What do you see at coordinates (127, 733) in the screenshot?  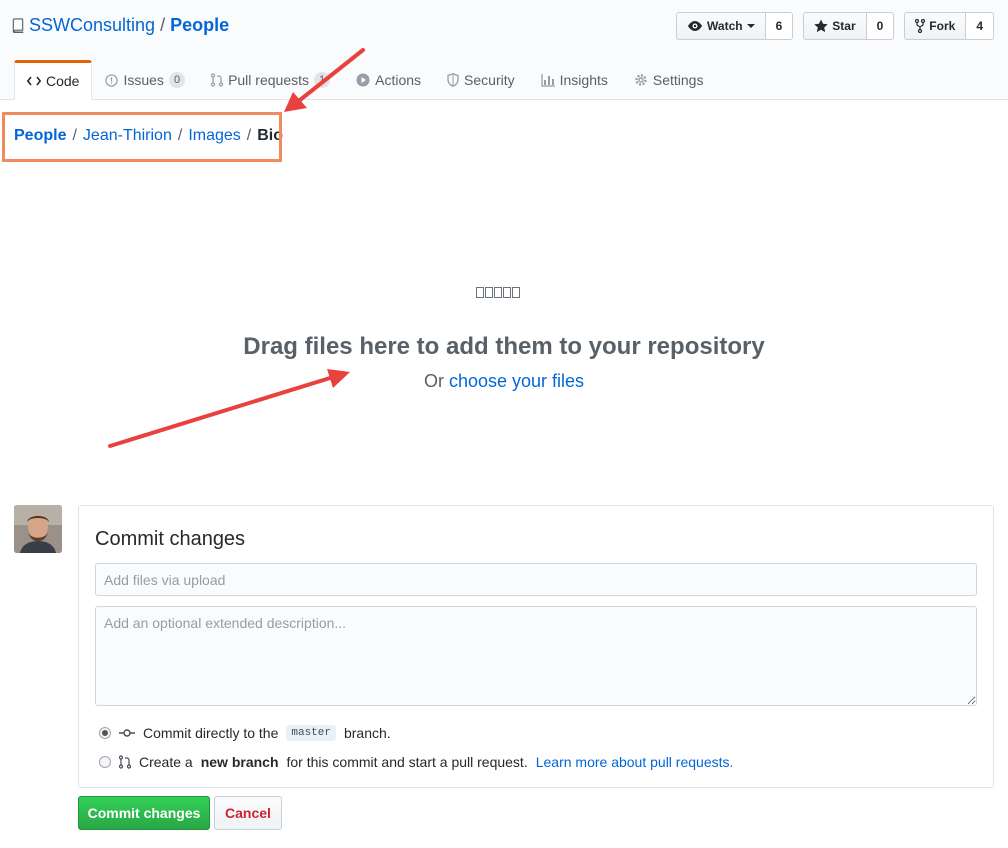 I see `git-commit-icon` at bounding box center [127, 733].